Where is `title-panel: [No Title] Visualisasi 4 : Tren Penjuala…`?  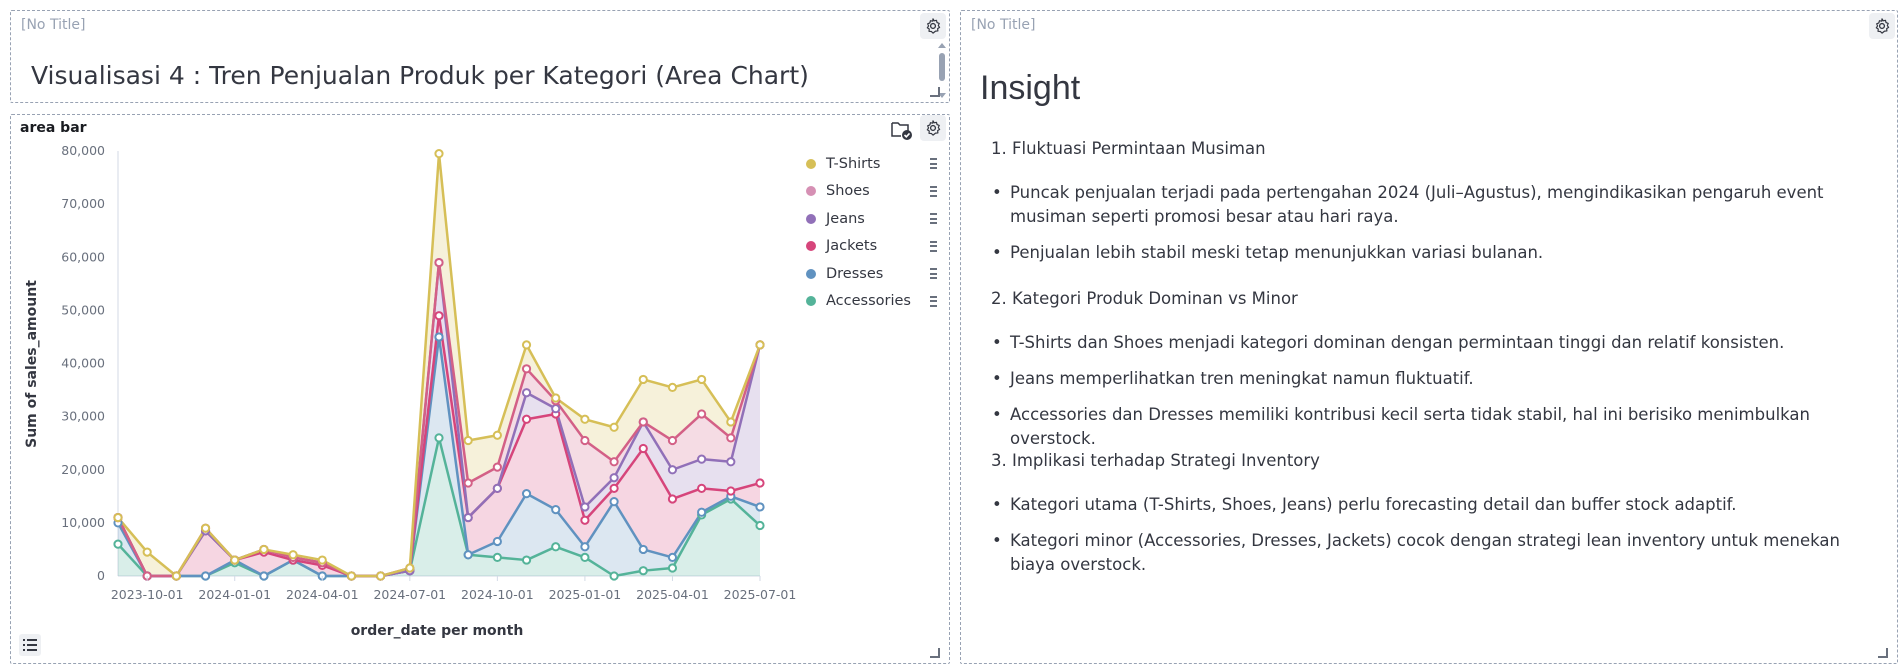
title-panel: [No Title] Visualisasi 4 : Tren Penjuala… is located at coordinates (480, 56).